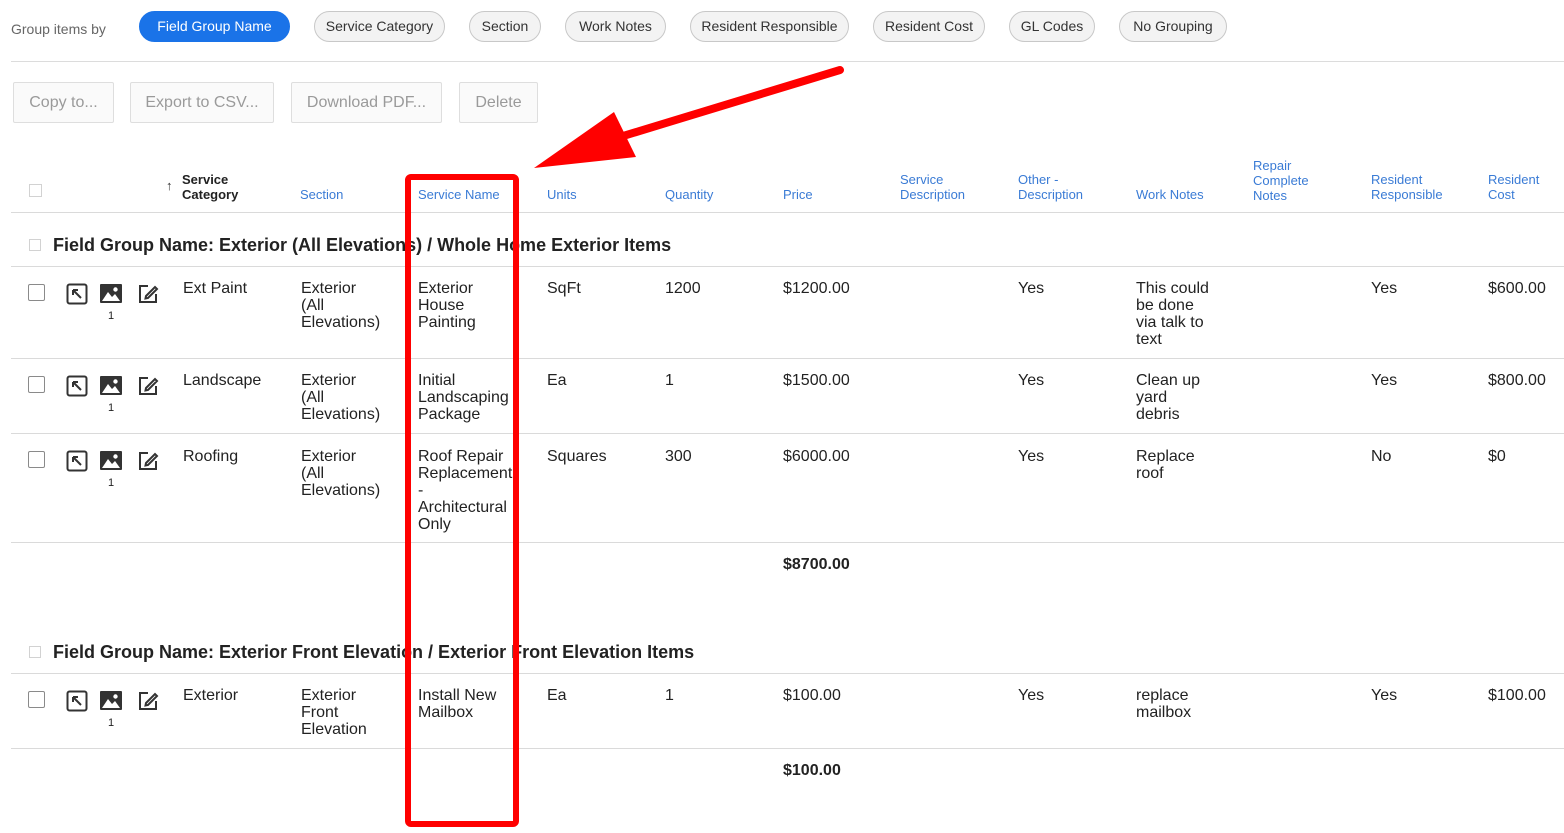  Describe the element at coordinates (1281, 180) in the screenshot. I see `column-repair-complete-notes: Repair Complete Notes` at that location.